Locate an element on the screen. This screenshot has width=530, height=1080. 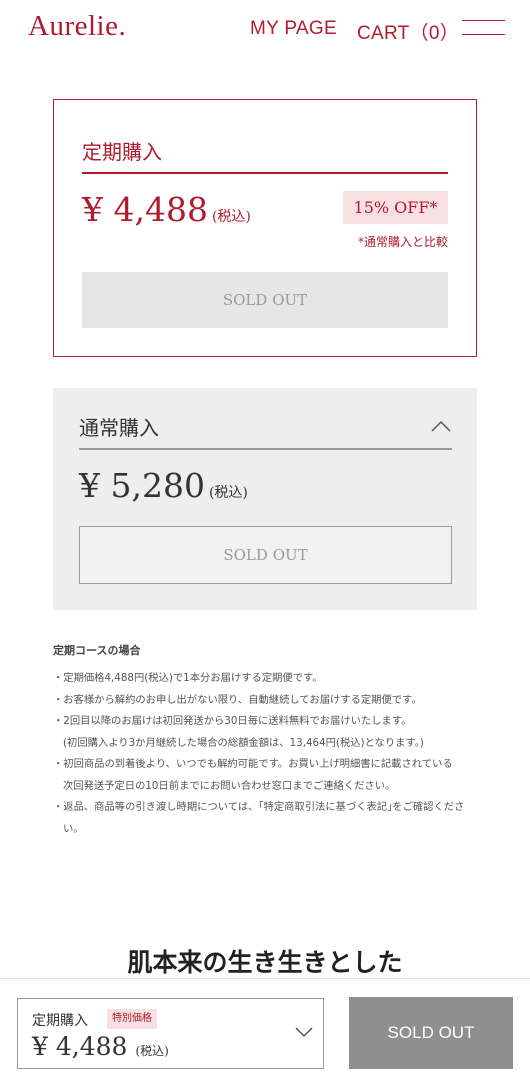
special-price-badge: 特別価格 is located at coordinates (132, 1019).